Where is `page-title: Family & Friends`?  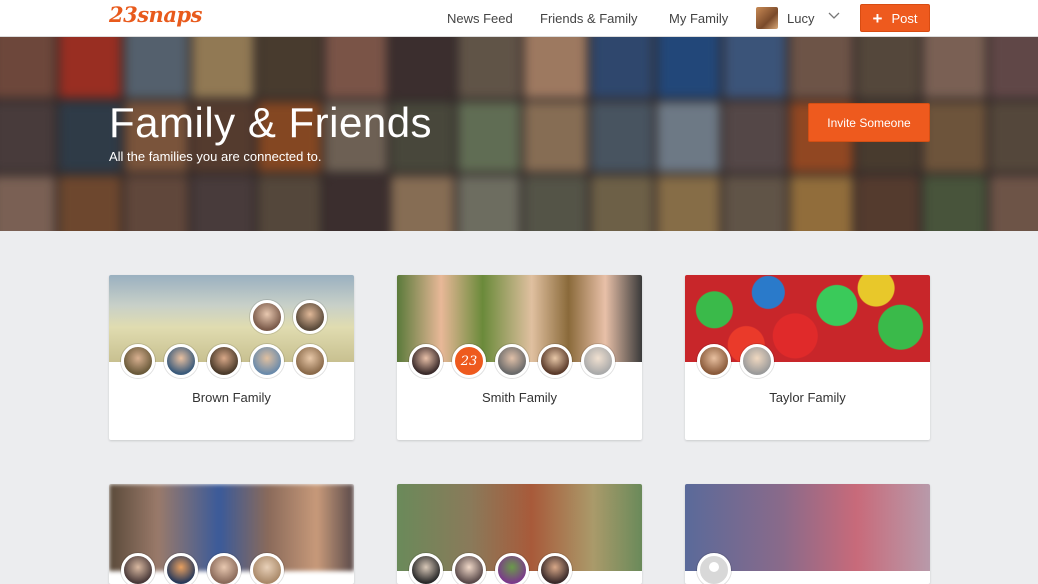
page-title: Family & Friends is located at coordinates (271, 122).